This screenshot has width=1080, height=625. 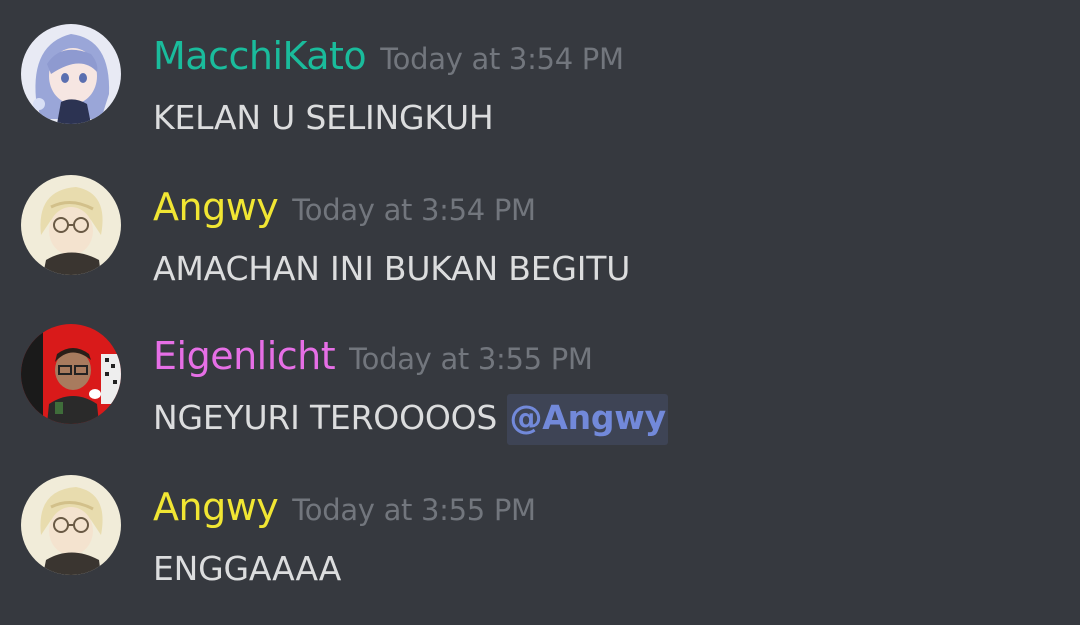 I want to click on username: Eigenlicht, so click(x=244, y=356).